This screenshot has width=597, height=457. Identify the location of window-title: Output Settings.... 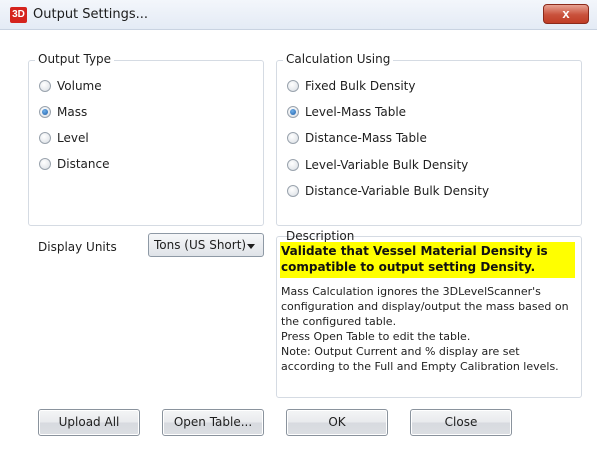
(91, 14).